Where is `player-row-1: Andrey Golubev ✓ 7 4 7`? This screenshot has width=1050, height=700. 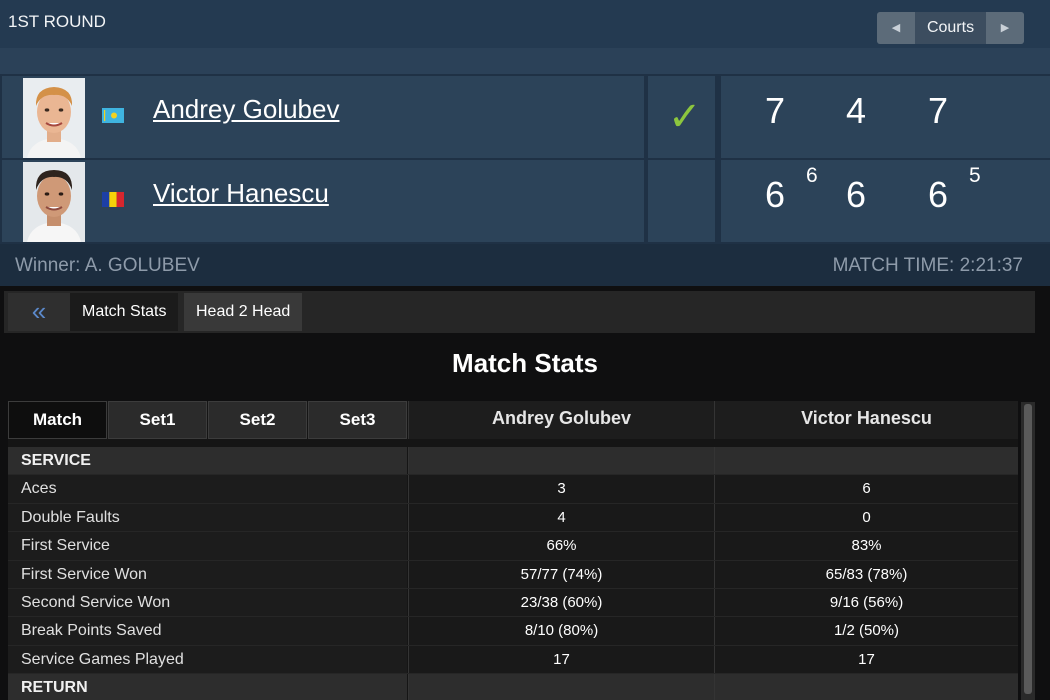
player-row-1: Andrey Golubev ✓ 7 4 7 is located at coordinates (525, 117).